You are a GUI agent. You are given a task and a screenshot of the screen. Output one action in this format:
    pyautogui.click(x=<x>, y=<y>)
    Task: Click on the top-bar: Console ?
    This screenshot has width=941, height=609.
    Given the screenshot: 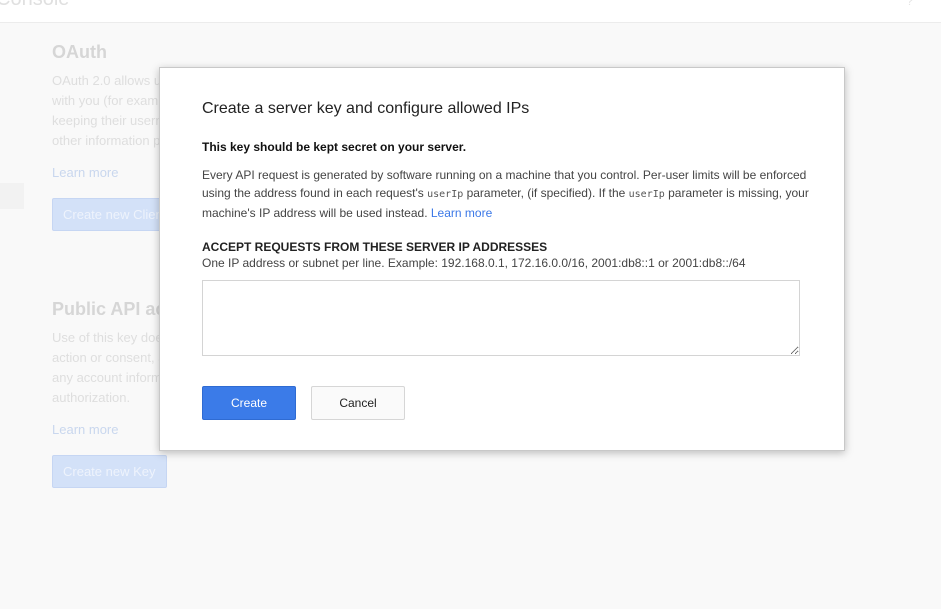 What is the action you would take?
    pyautogui.click(x=470, y=11)
    